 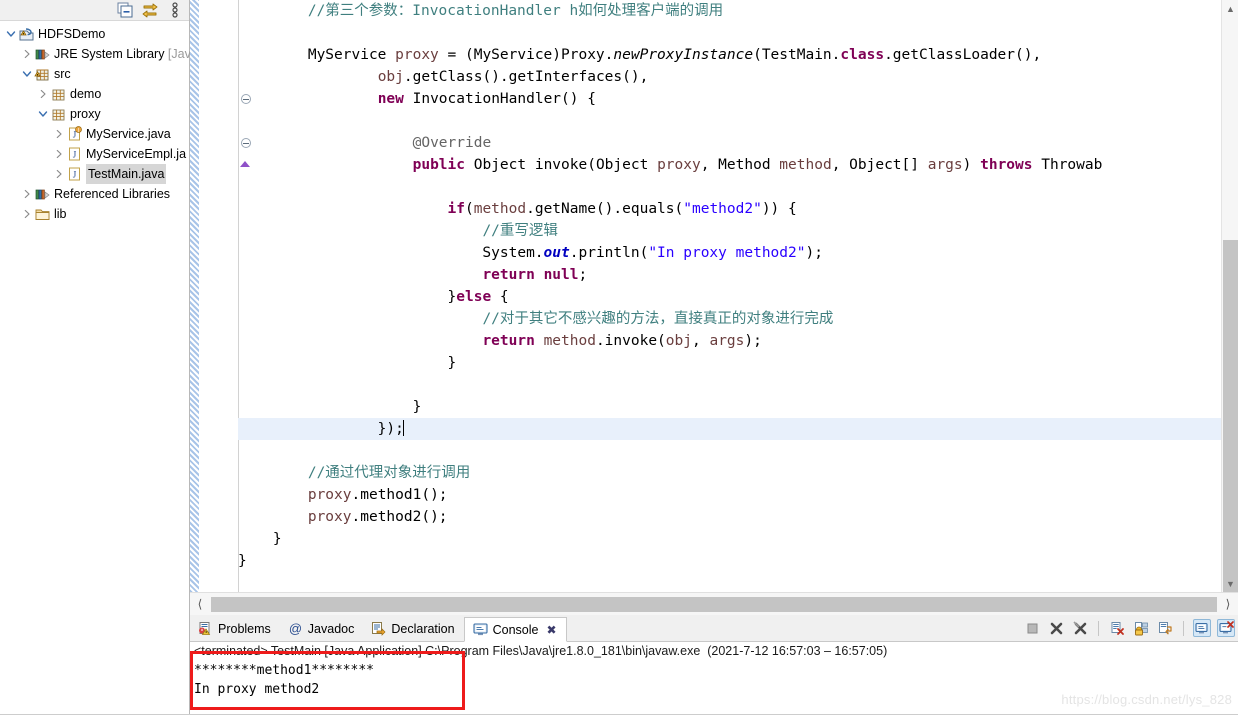 I want to click on annotation-ruler, so click(x=194, y=296).